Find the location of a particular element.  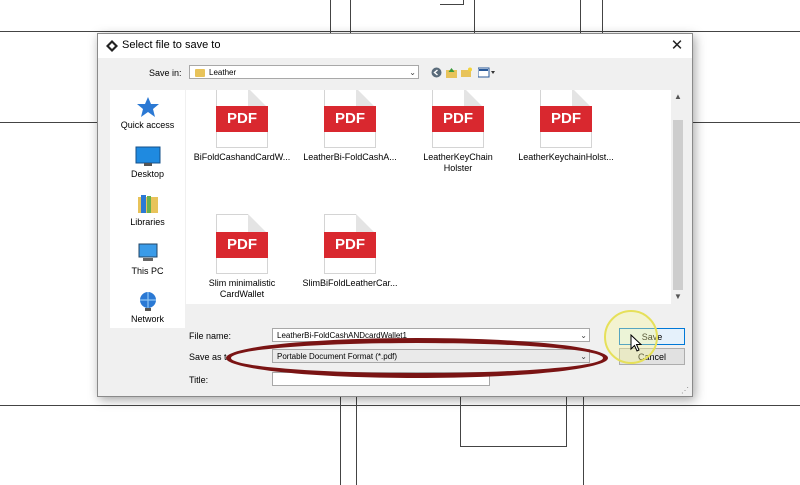

title-label: Title: is located at coordinates (199, 380).